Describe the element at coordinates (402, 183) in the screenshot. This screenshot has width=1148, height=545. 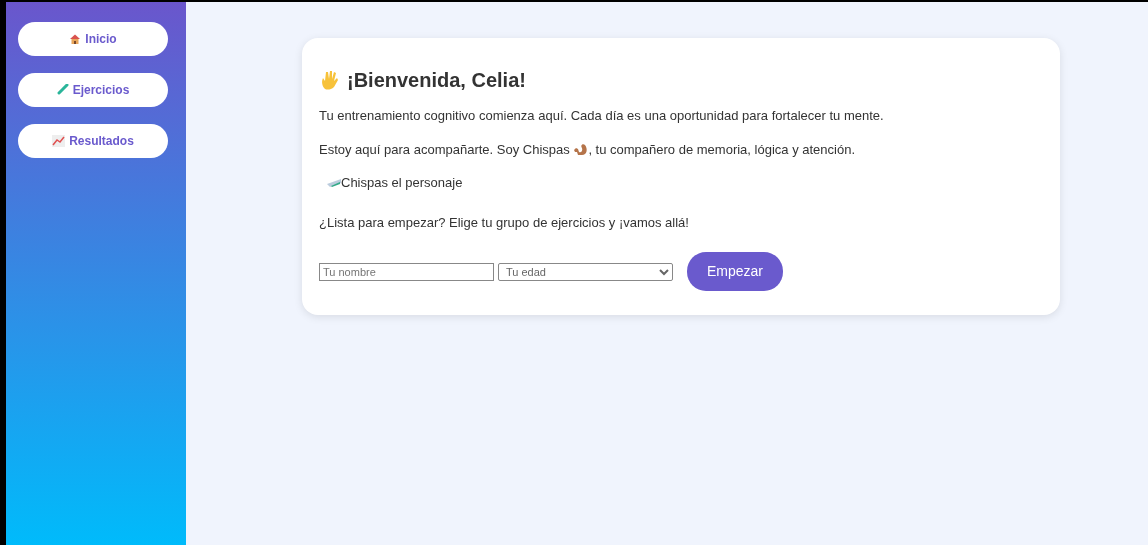
I see `image-alt-text: Chispas el personaje` at that location.